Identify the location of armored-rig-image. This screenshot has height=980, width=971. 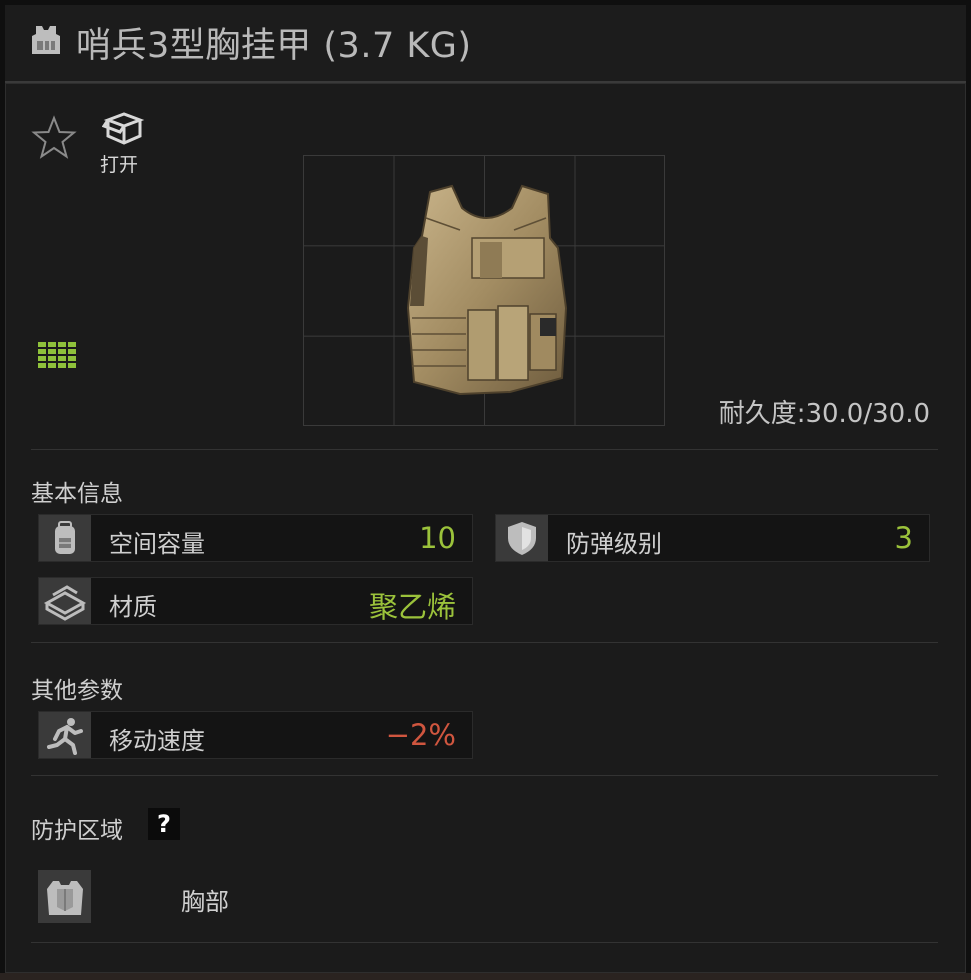
(486, 290).